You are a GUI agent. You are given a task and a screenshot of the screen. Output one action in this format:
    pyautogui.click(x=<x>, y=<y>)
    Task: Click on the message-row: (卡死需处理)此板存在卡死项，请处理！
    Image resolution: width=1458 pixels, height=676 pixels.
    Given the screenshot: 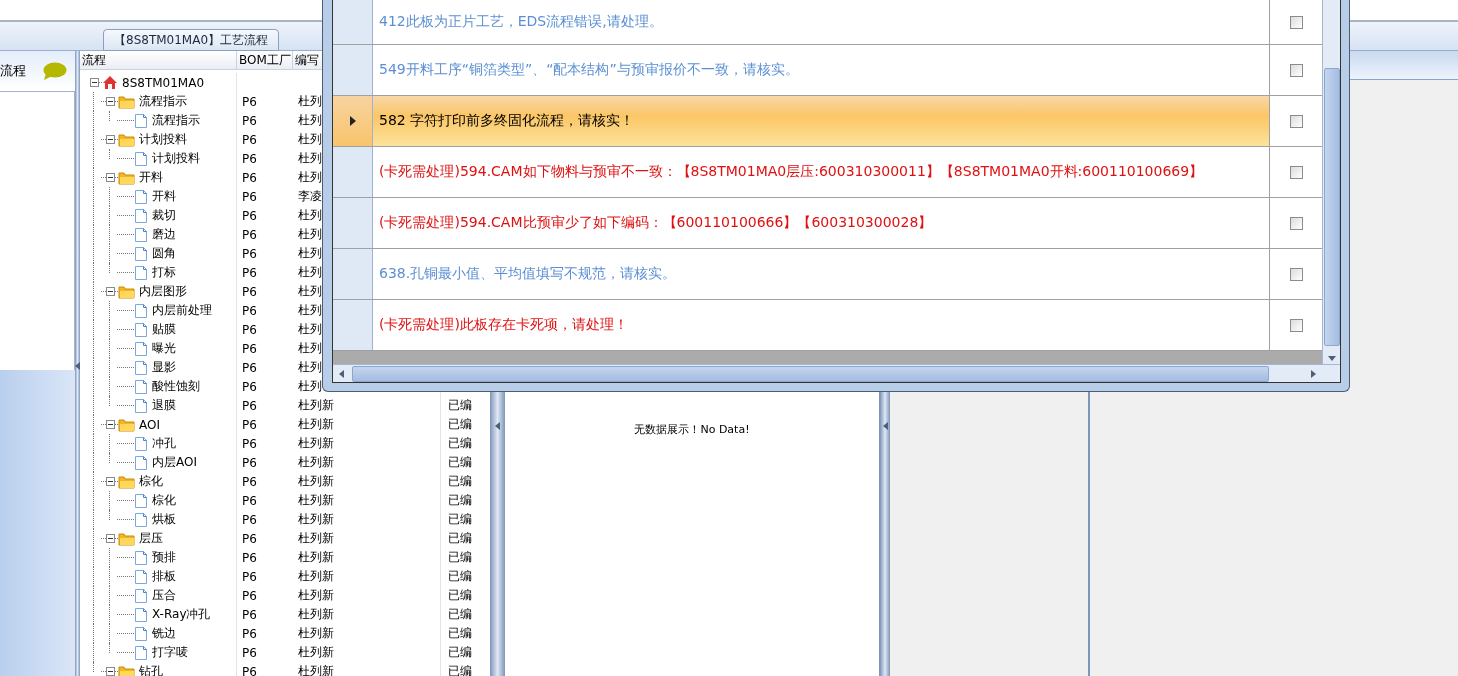 What is the action you would take?
    pyautogui.click(x=827, y=325)
    